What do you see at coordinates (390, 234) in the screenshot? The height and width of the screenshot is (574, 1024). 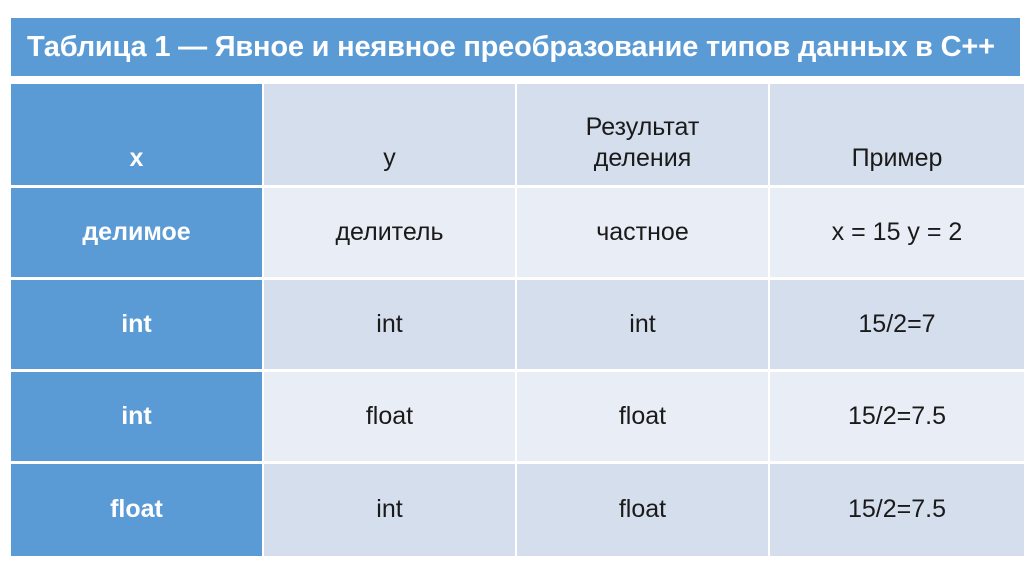 I see `cell-y: делитель` at bounding box center [390, 234].